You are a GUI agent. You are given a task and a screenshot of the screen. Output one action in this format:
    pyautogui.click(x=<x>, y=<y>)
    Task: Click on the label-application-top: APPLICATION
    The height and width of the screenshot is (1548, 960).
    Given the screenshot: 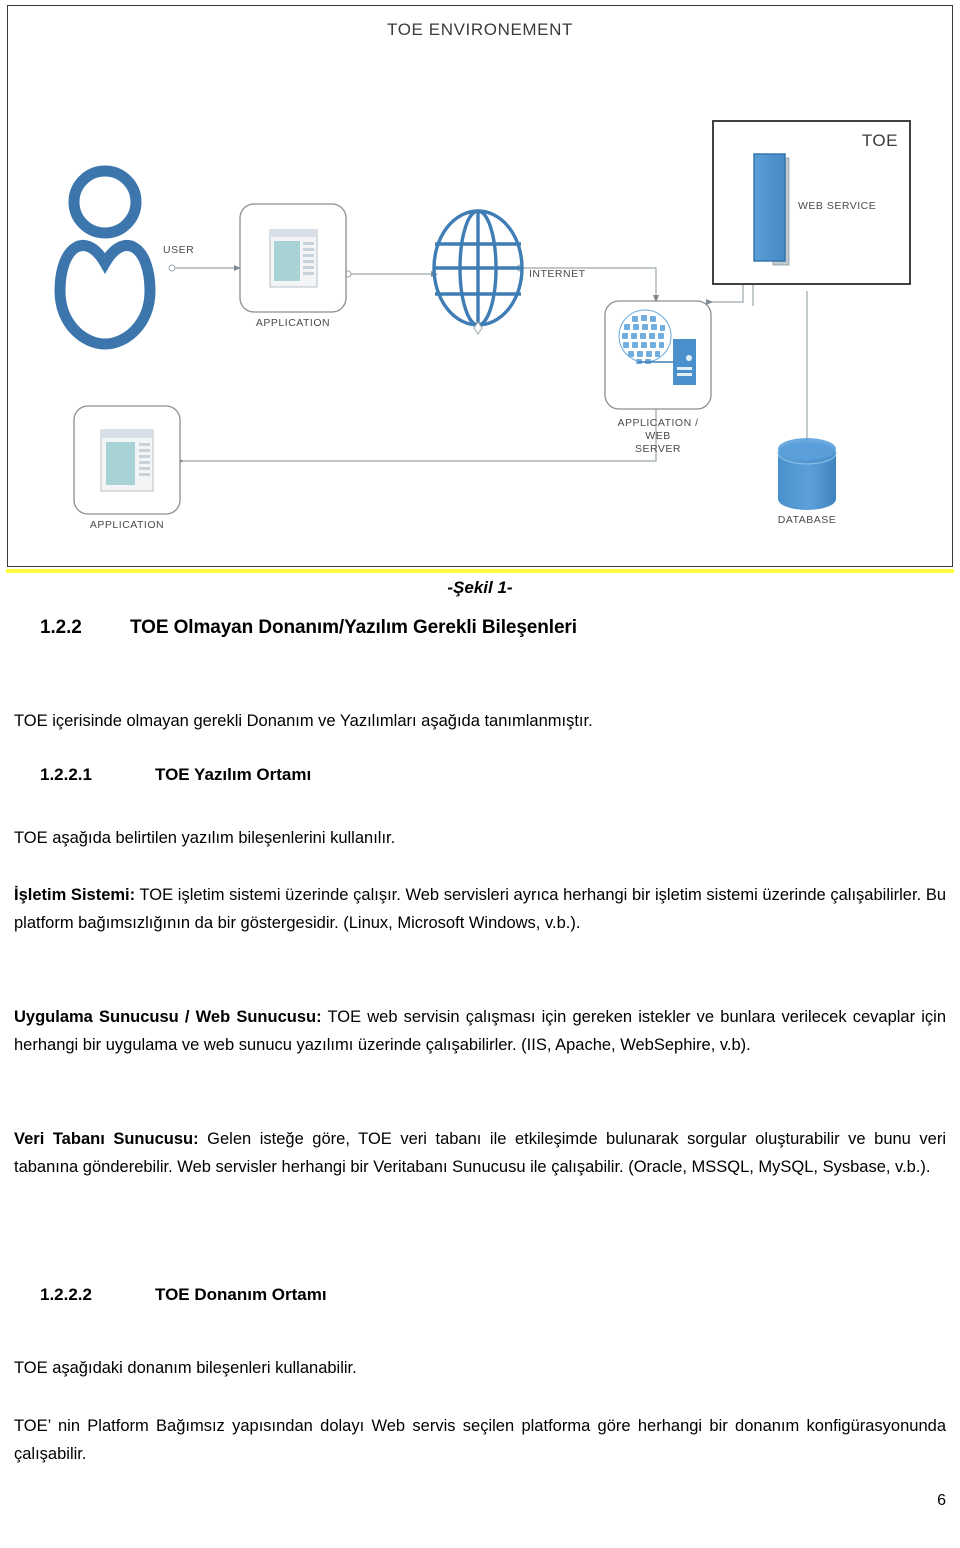 What is the action you would take?
    pyautogui.click(x=293, y=323)
    